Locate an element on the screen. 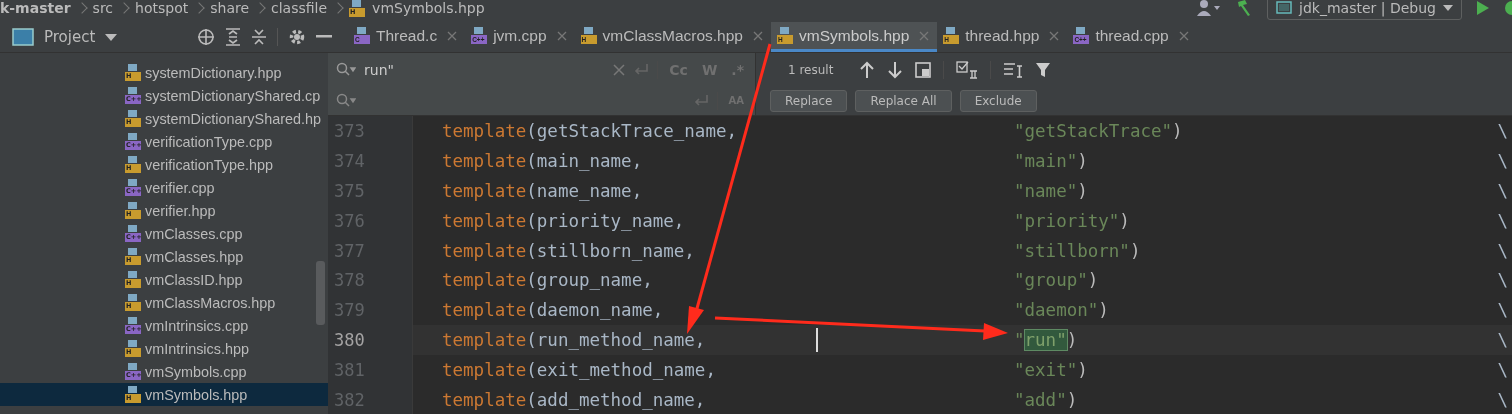  breadcrumb: src is located at coordinates (103, 8).